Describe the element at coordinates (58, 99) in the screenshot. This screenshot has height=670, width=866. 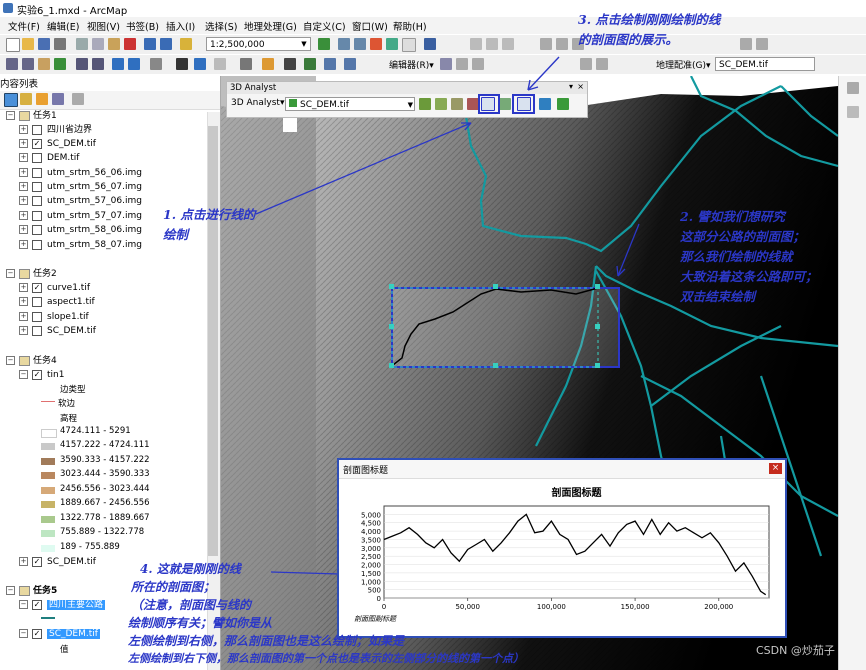
I see `list-by-selection-icon` at that location.